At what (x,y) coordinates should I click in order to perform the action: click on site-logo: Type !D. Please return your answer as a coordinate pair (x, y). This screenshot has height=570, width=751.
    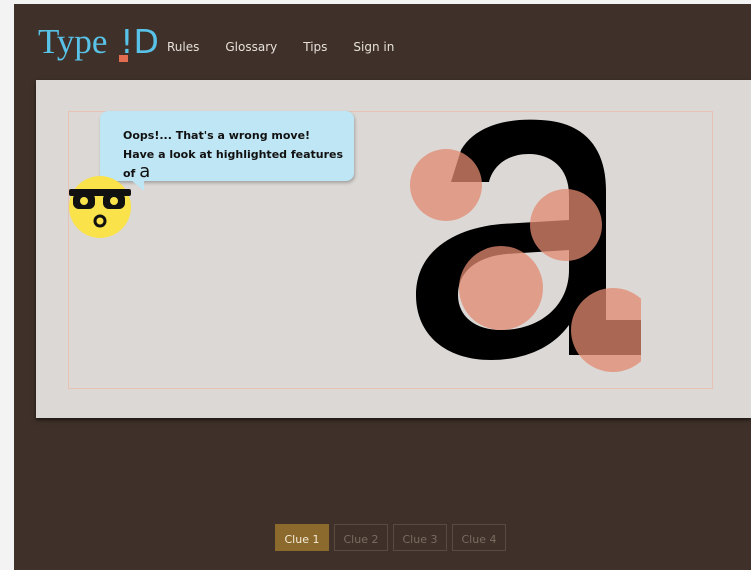
    Looking at the image, I should click on (98, 42).